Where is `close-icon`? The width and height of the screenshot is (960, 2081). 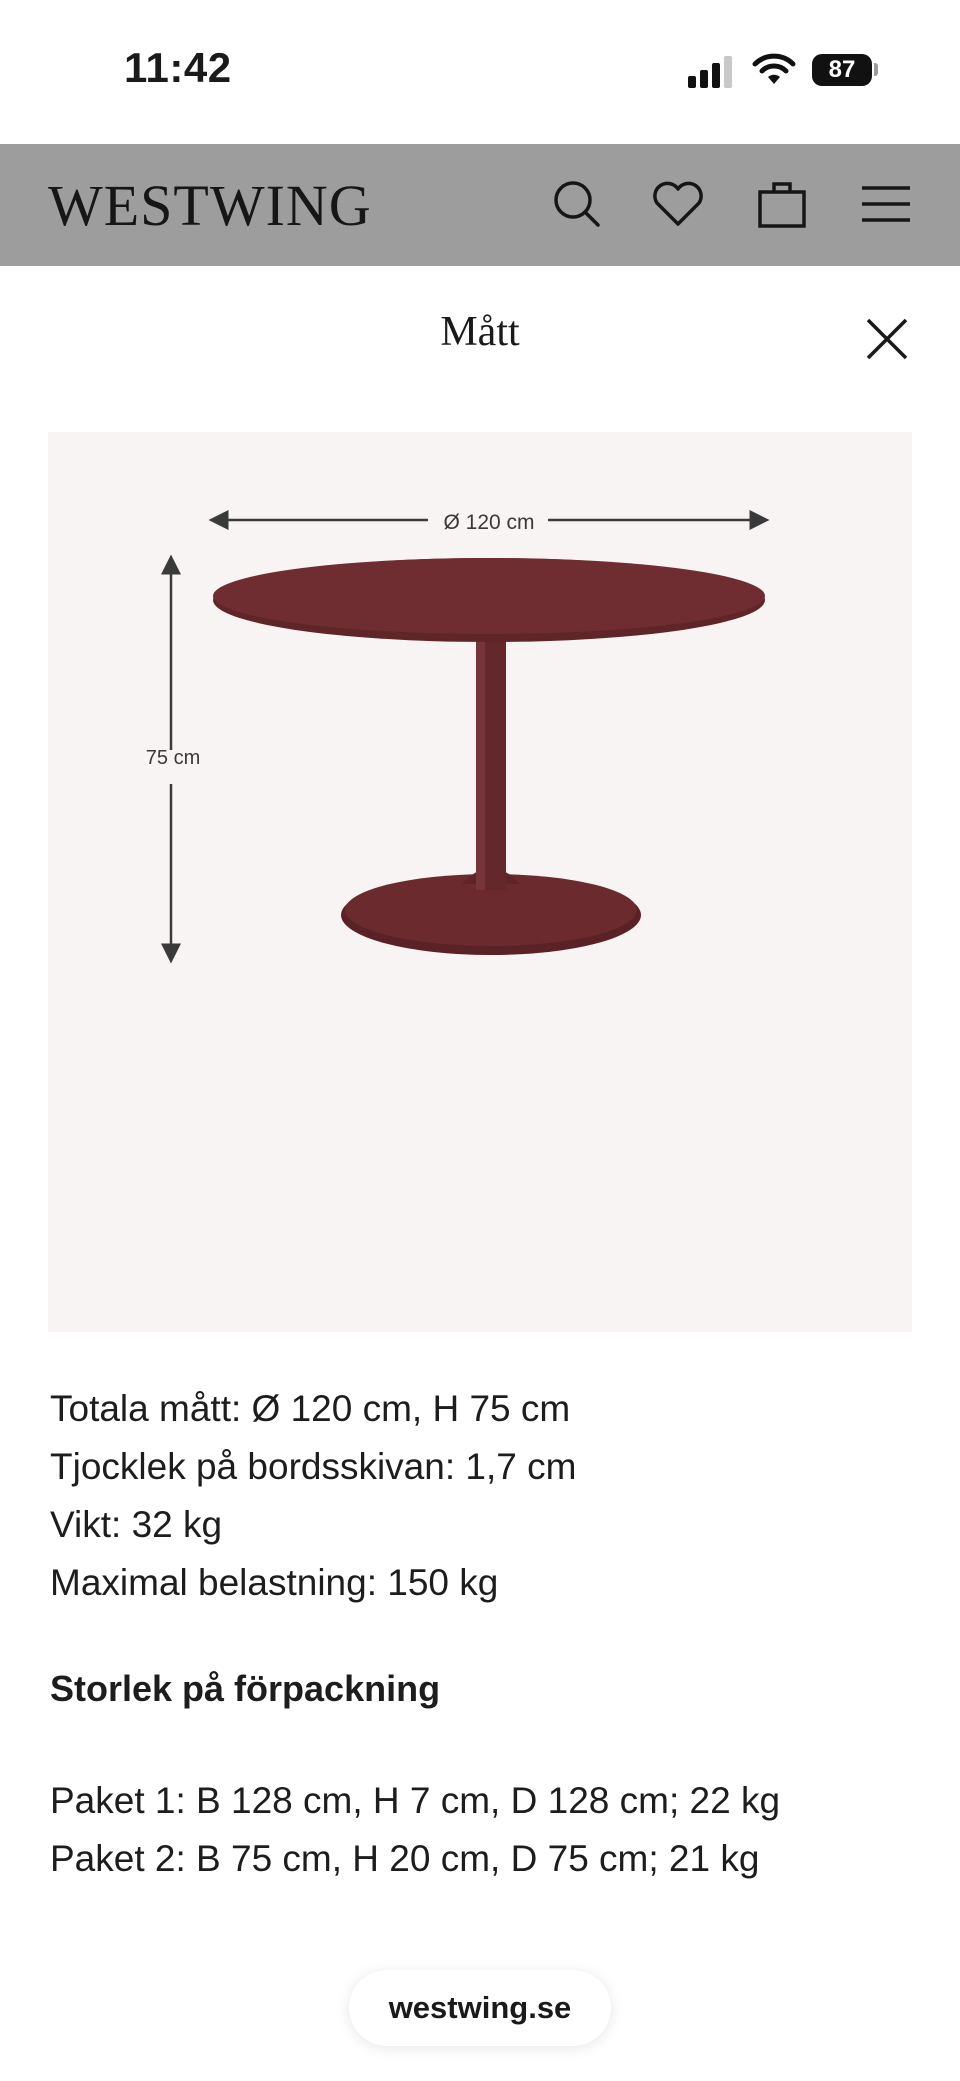
close-icon is located at coordinates (887, 339).